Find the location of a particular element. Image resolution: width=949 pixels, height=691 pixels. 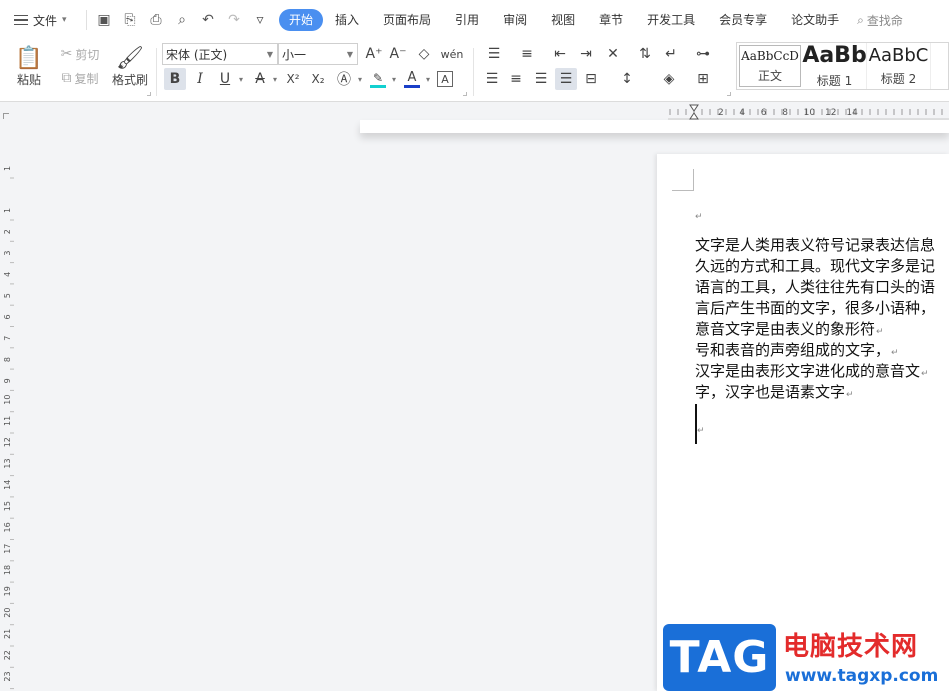

phonetic-guide-button: wén is located at coordinates (452, 54).